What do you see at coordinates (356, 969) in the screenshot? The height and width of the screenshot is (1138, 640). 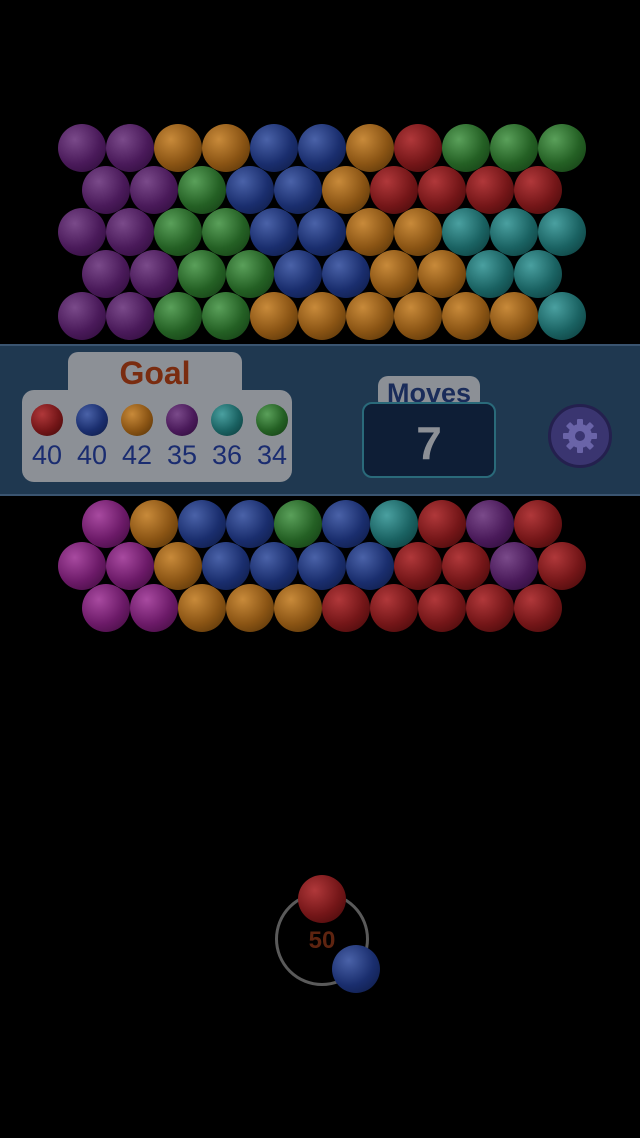 I see `next-bubble` at bounding box center [356, 969].